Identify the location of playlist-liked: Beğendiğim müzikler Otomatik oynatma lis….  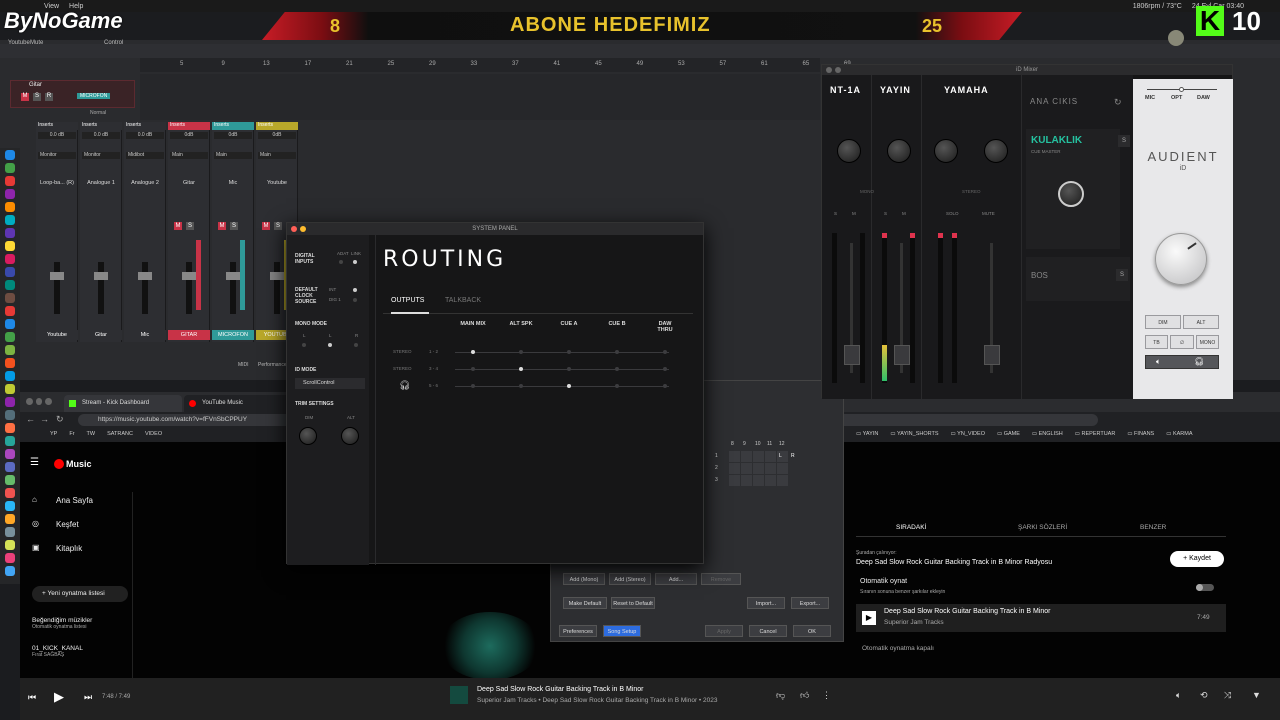
(62, 623).